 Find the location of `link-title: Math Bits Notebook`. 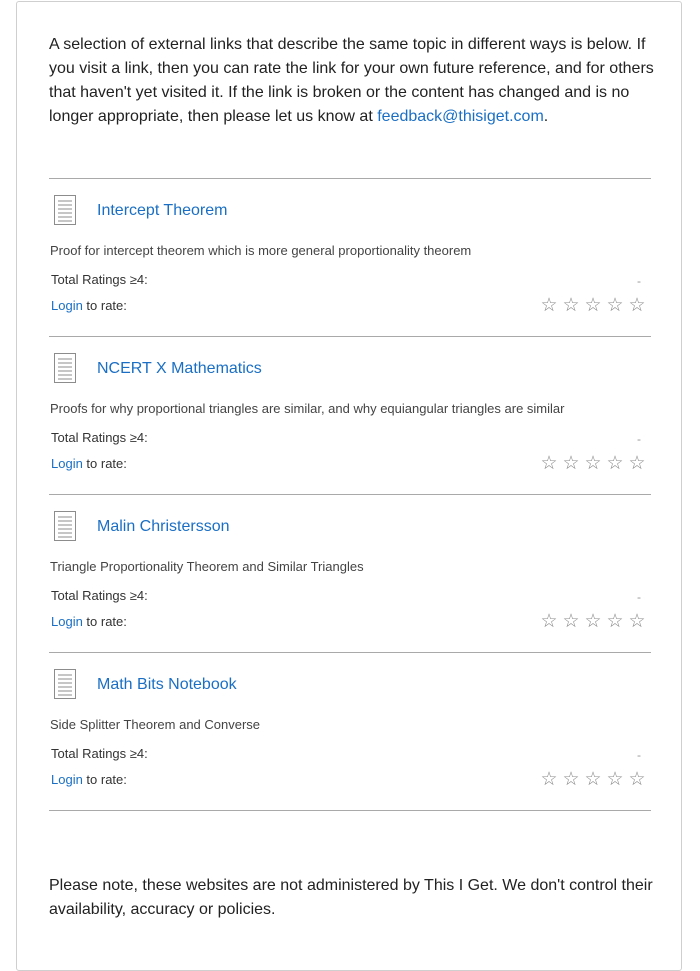

link-title: Math Bits Notebook is located at coordinates (167, 685).